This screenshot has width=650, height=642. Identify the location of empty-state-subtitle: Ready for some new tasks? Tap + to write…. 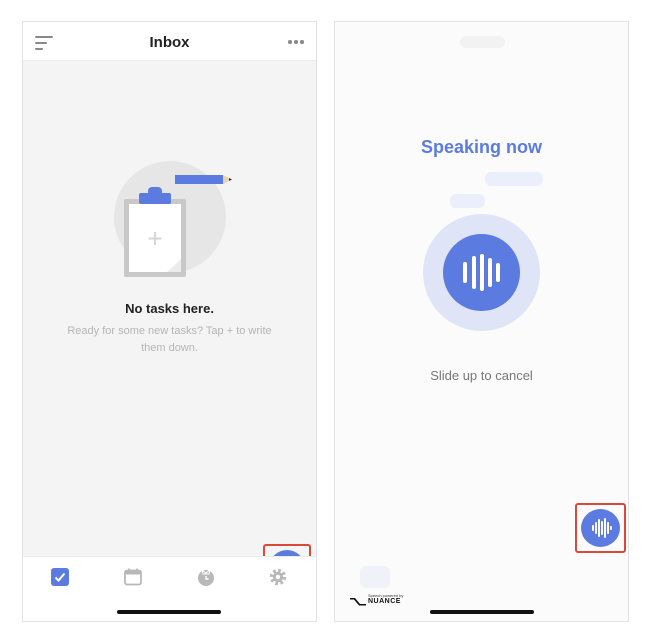
(169, 339).